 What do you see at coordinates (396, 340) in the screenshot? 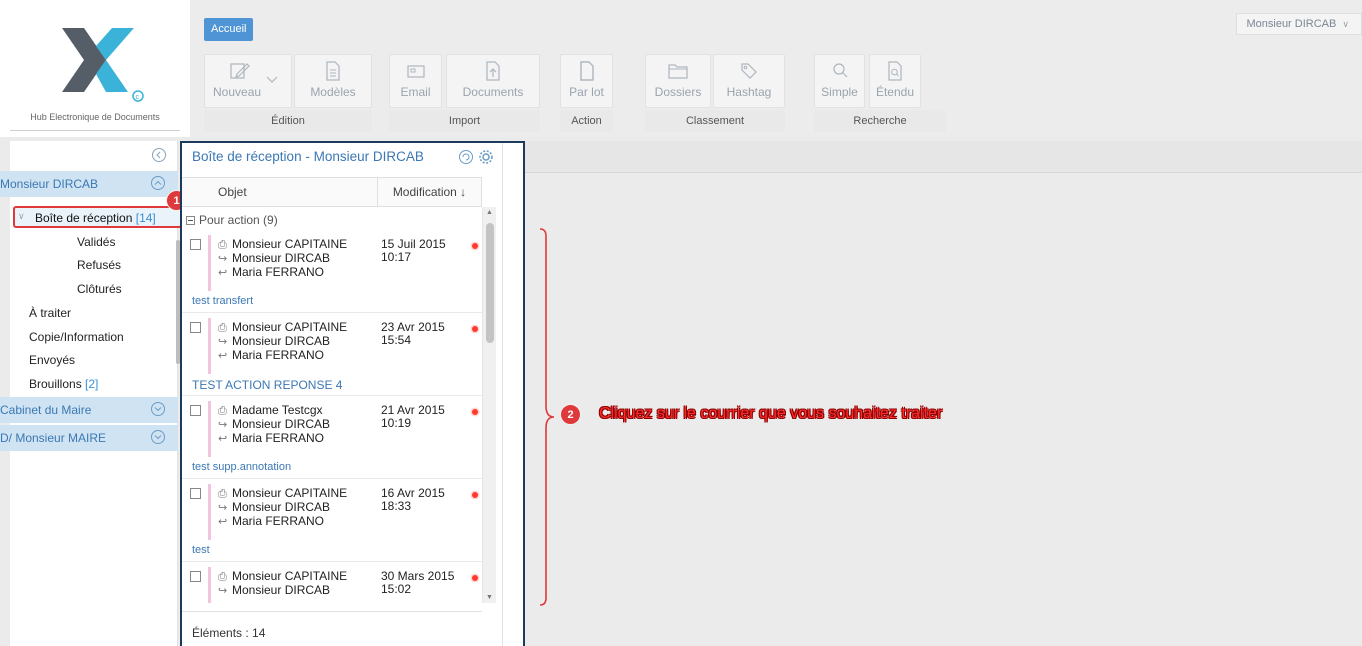
I see `mail-time: 15:54` at bounding box center [396, 340].